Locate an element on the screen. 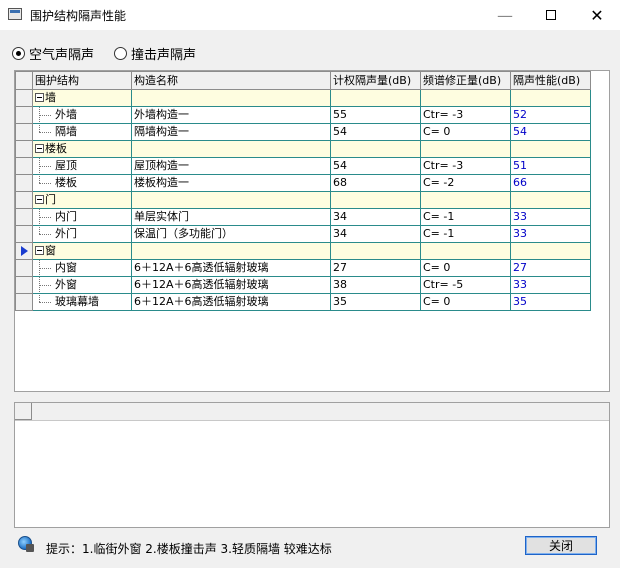 The width and height of the screenshot is (620, 568). construction-cell: 单层实体门 is located at coordinates (231, 217).